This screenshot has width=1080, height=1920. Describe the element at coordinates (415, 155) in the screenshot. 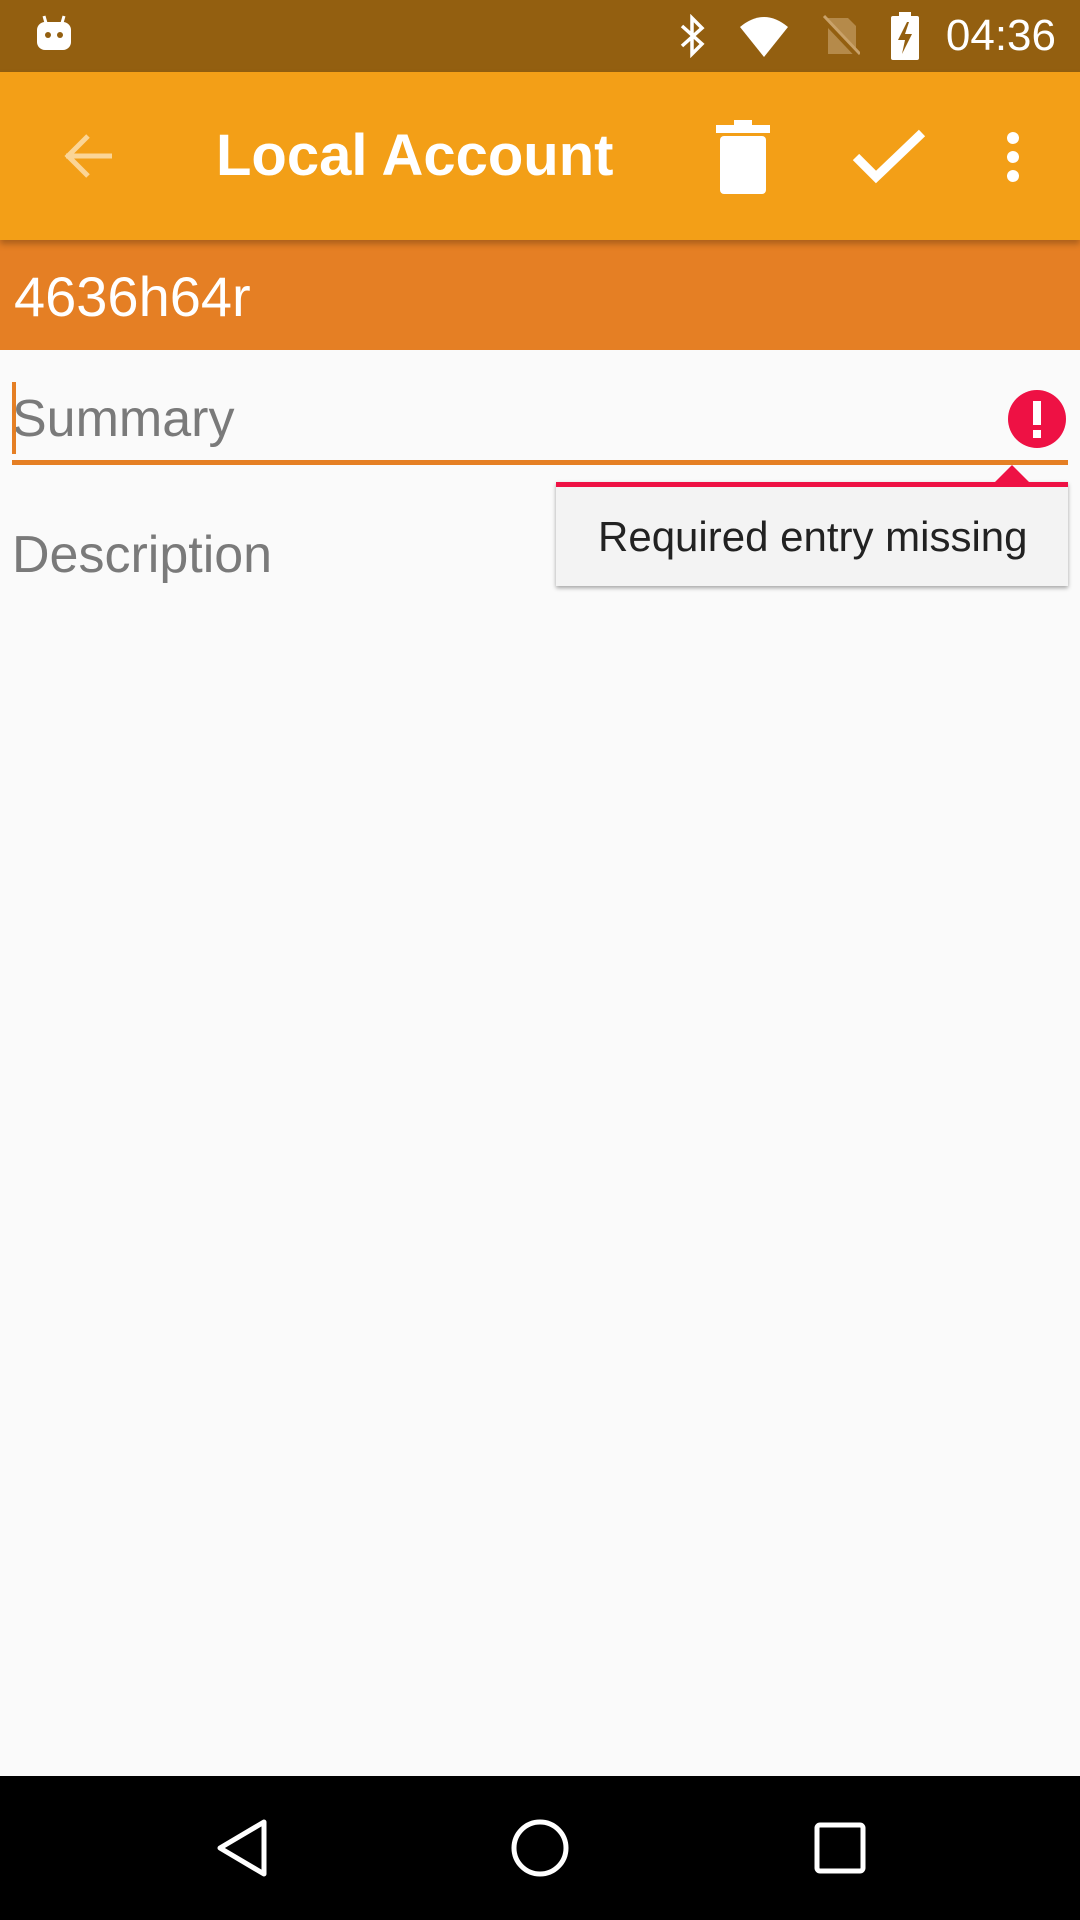

I see `page-title: Local Account` at that location.